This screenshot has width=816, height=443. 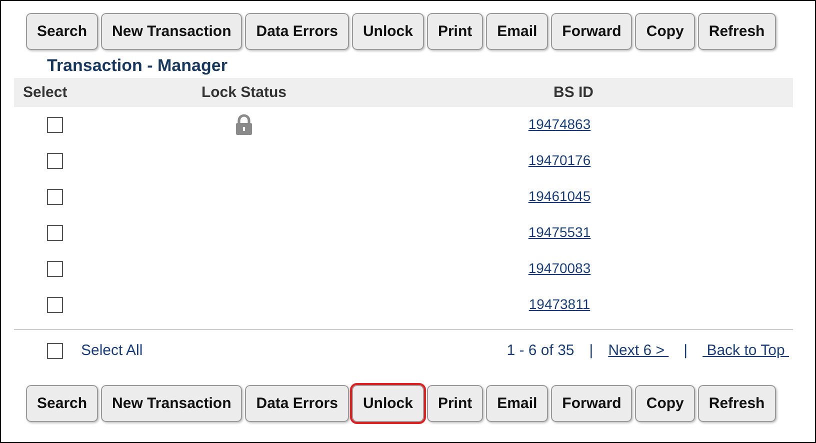 I want to click on column-header: BS ID, so click(x=573, y=92).